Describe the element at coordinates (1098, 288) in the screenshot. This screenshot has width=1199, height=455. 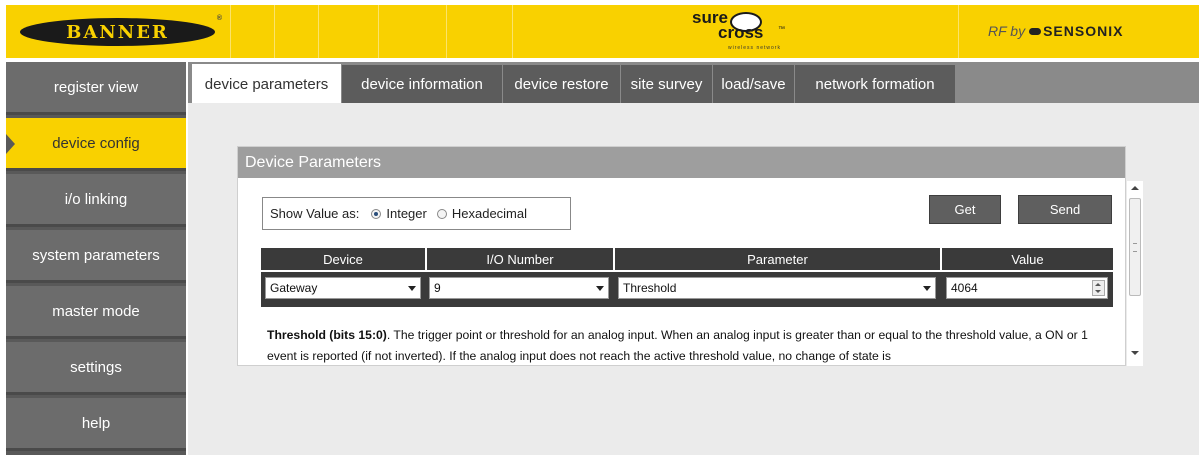
I see `spinner-icon` at that location.